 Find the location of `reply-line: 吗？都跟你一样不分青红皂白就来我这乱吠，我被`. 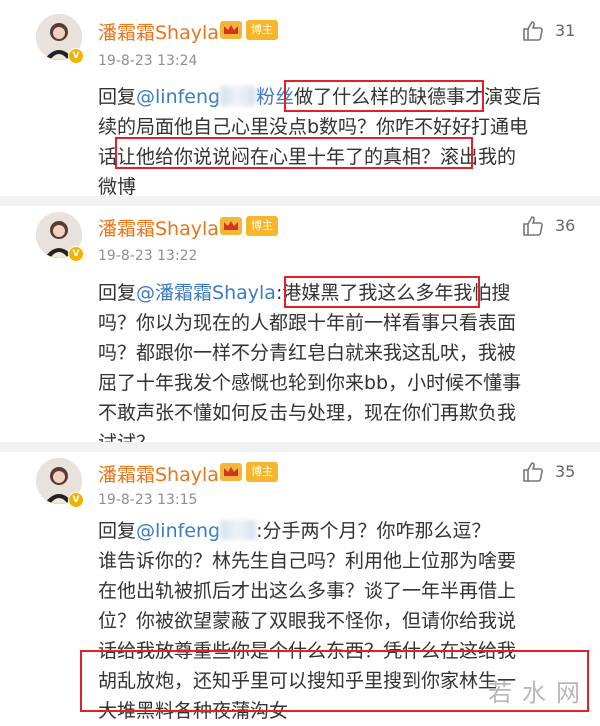

reply-line: 吗？都跟你一样不分青红皂白就来我这乱吠，我被 is located at coordinates (307, 353).